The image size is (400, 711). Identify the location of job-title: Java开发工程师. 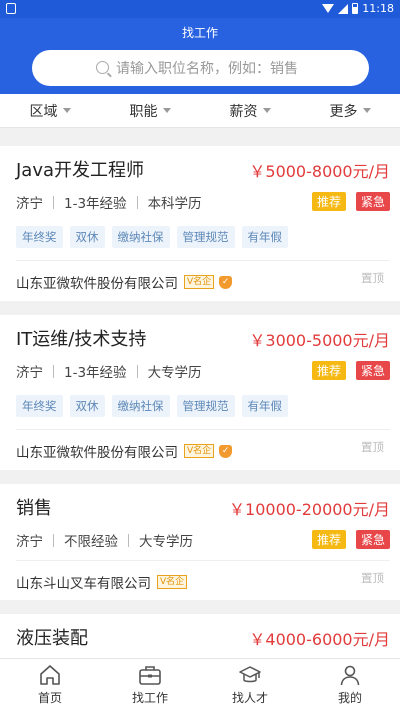
(80, 170).